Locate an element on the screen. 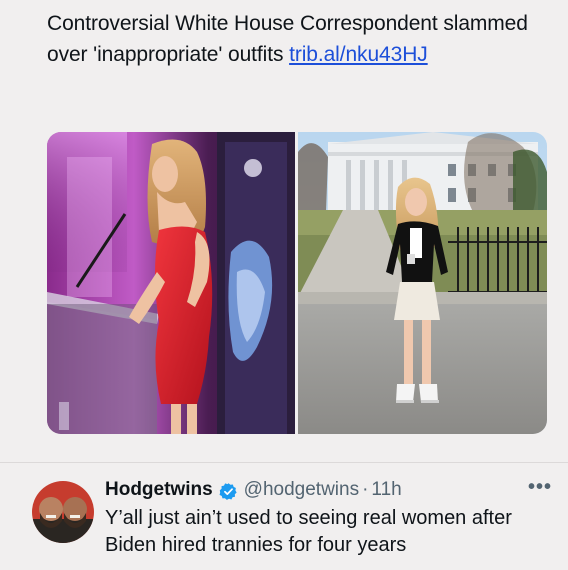 This screenshot has height=570, width=568. display-name: Hodgetwins is located at coordinates (159, 490).